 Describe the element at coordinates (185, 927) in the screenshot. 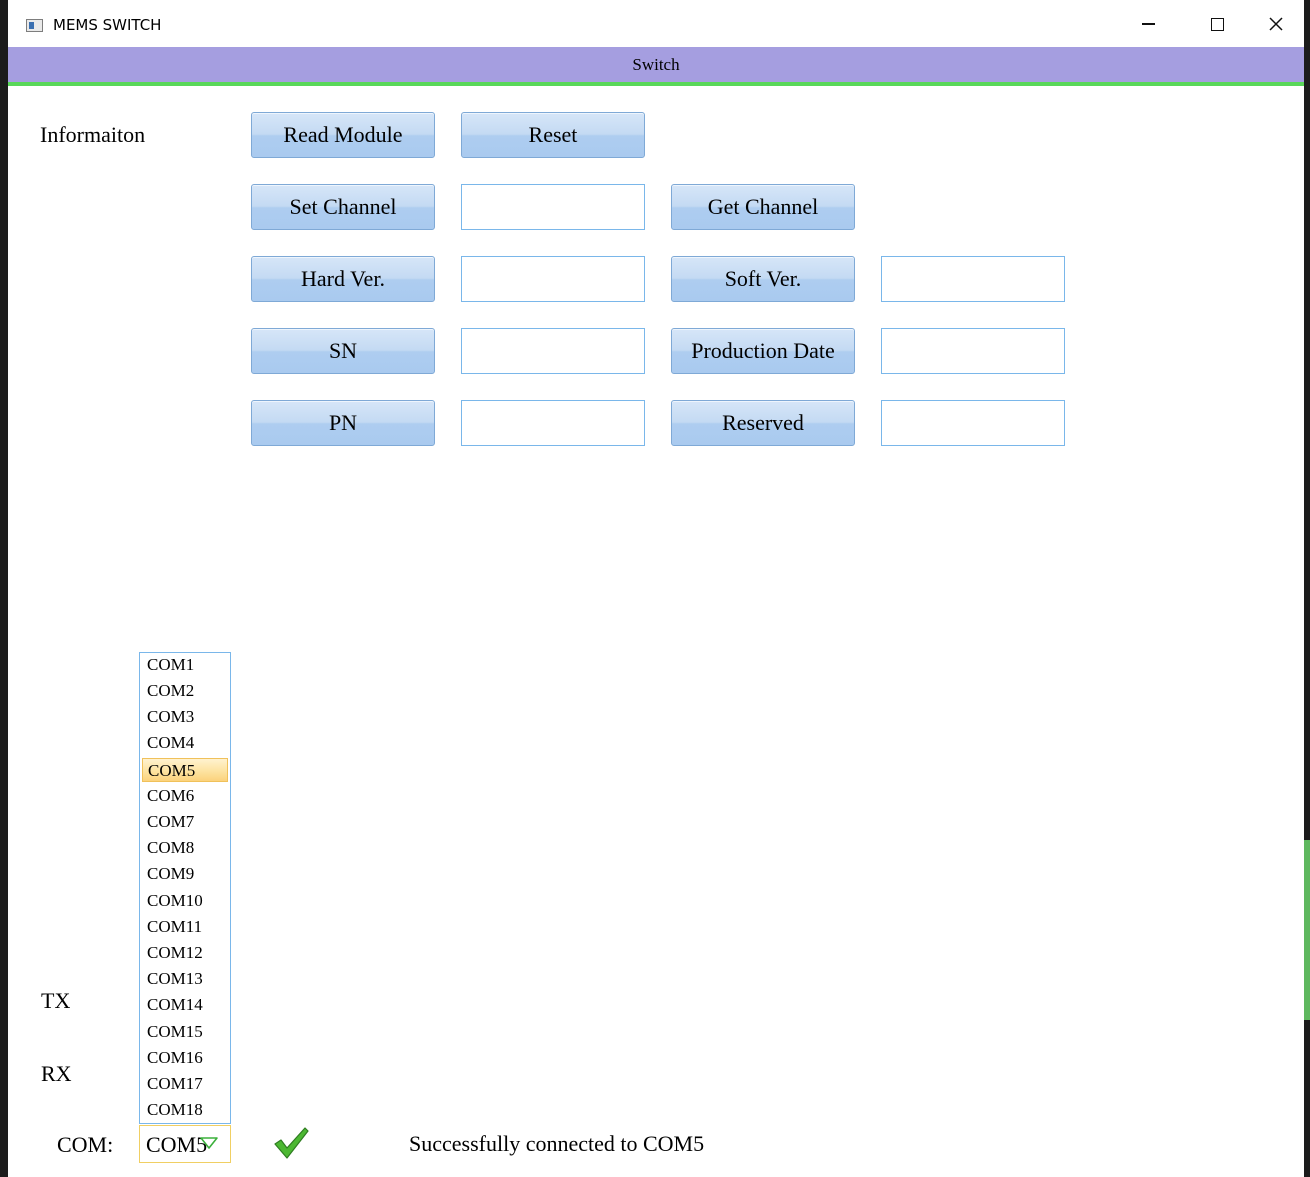

I see `com-option: COM11` at that location.